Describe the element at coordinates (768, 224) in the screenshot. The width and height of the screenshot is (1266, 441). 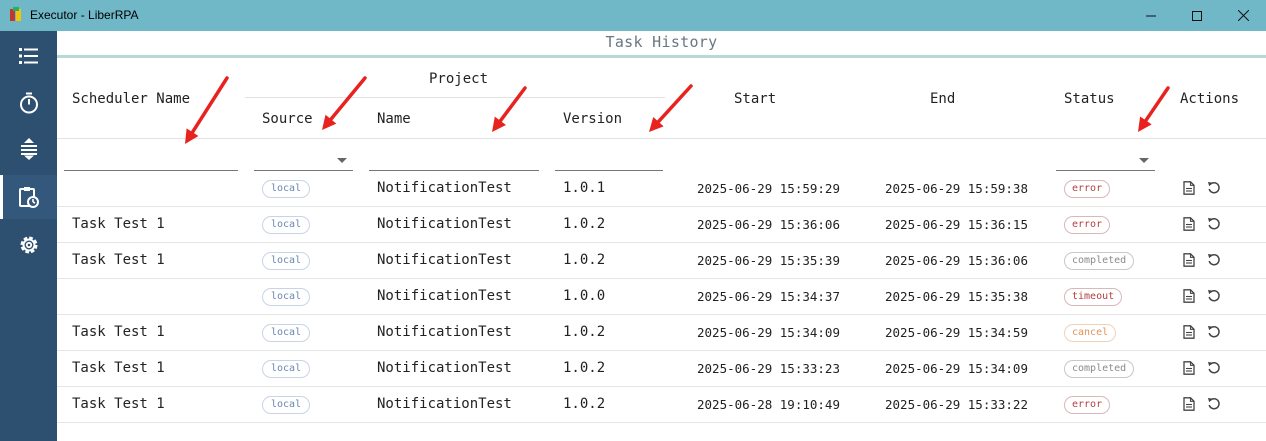
I see `start-time-cell: 2025-06-29 15:36:06` at that location.